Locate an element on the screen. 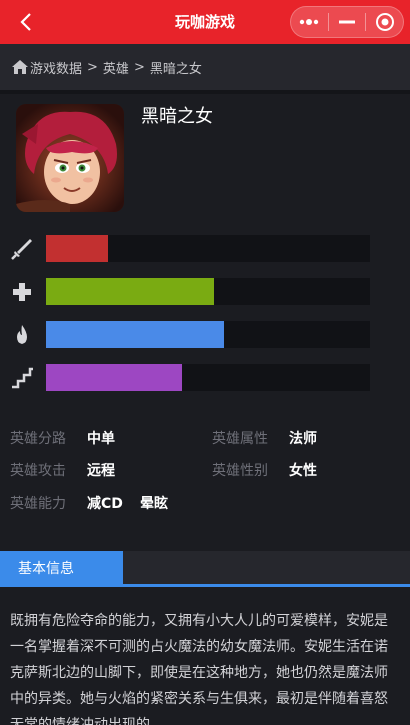  breadcrumb-item-current: 黑暗之女 is located at coordinates (175, 69).